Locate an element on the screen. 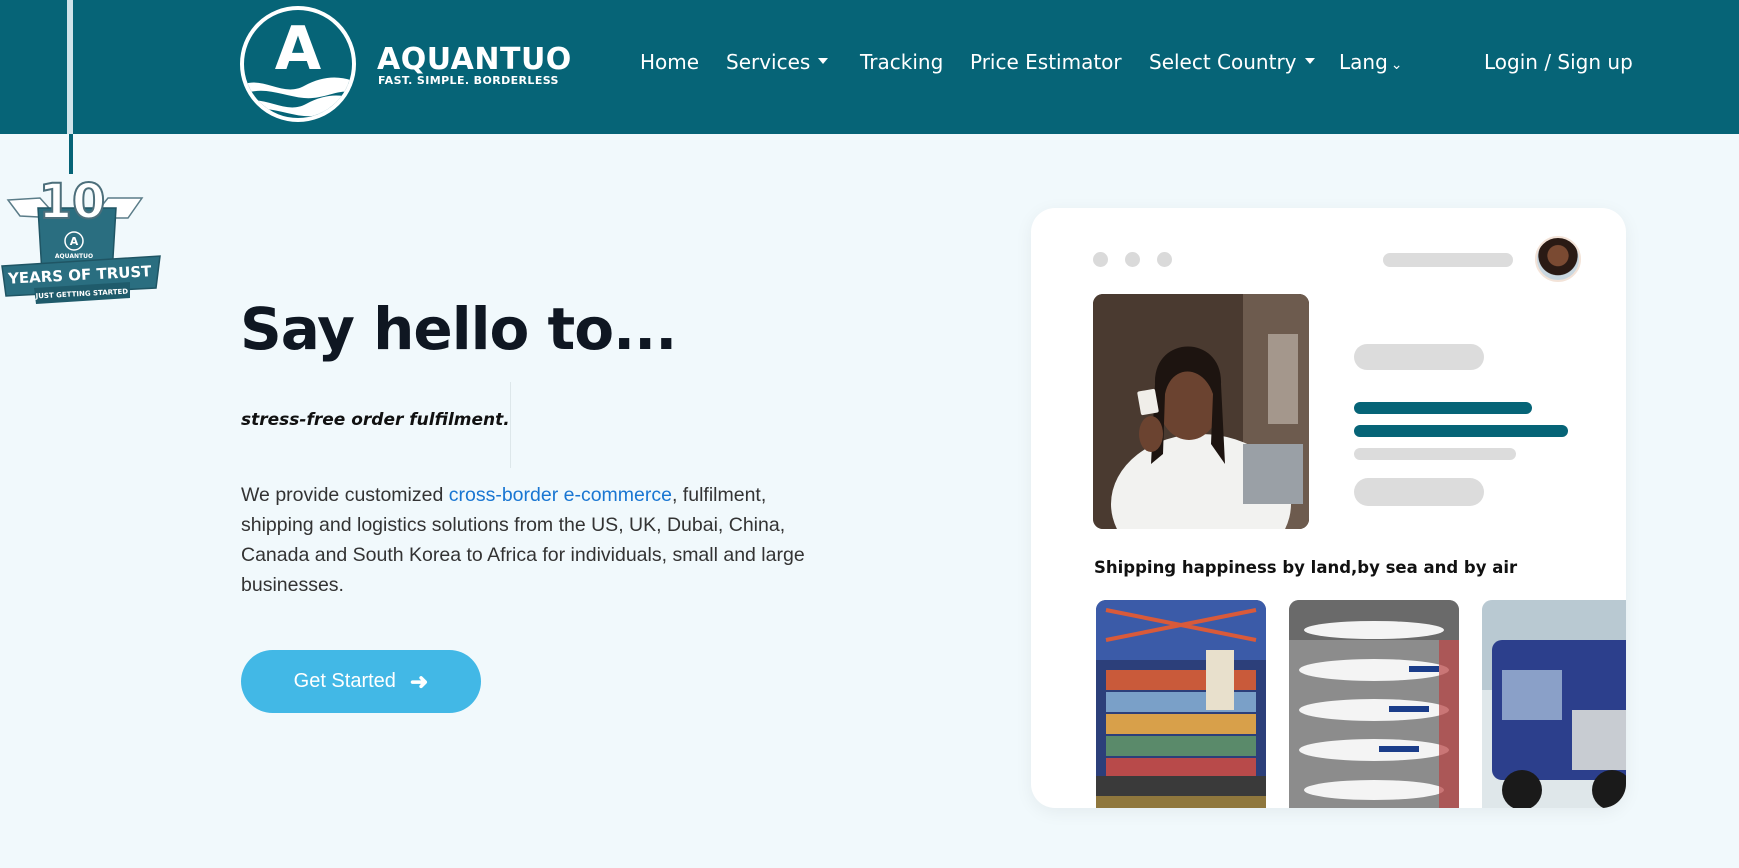  brand-name: AQUANTUO is located at coordinates (474, 59).